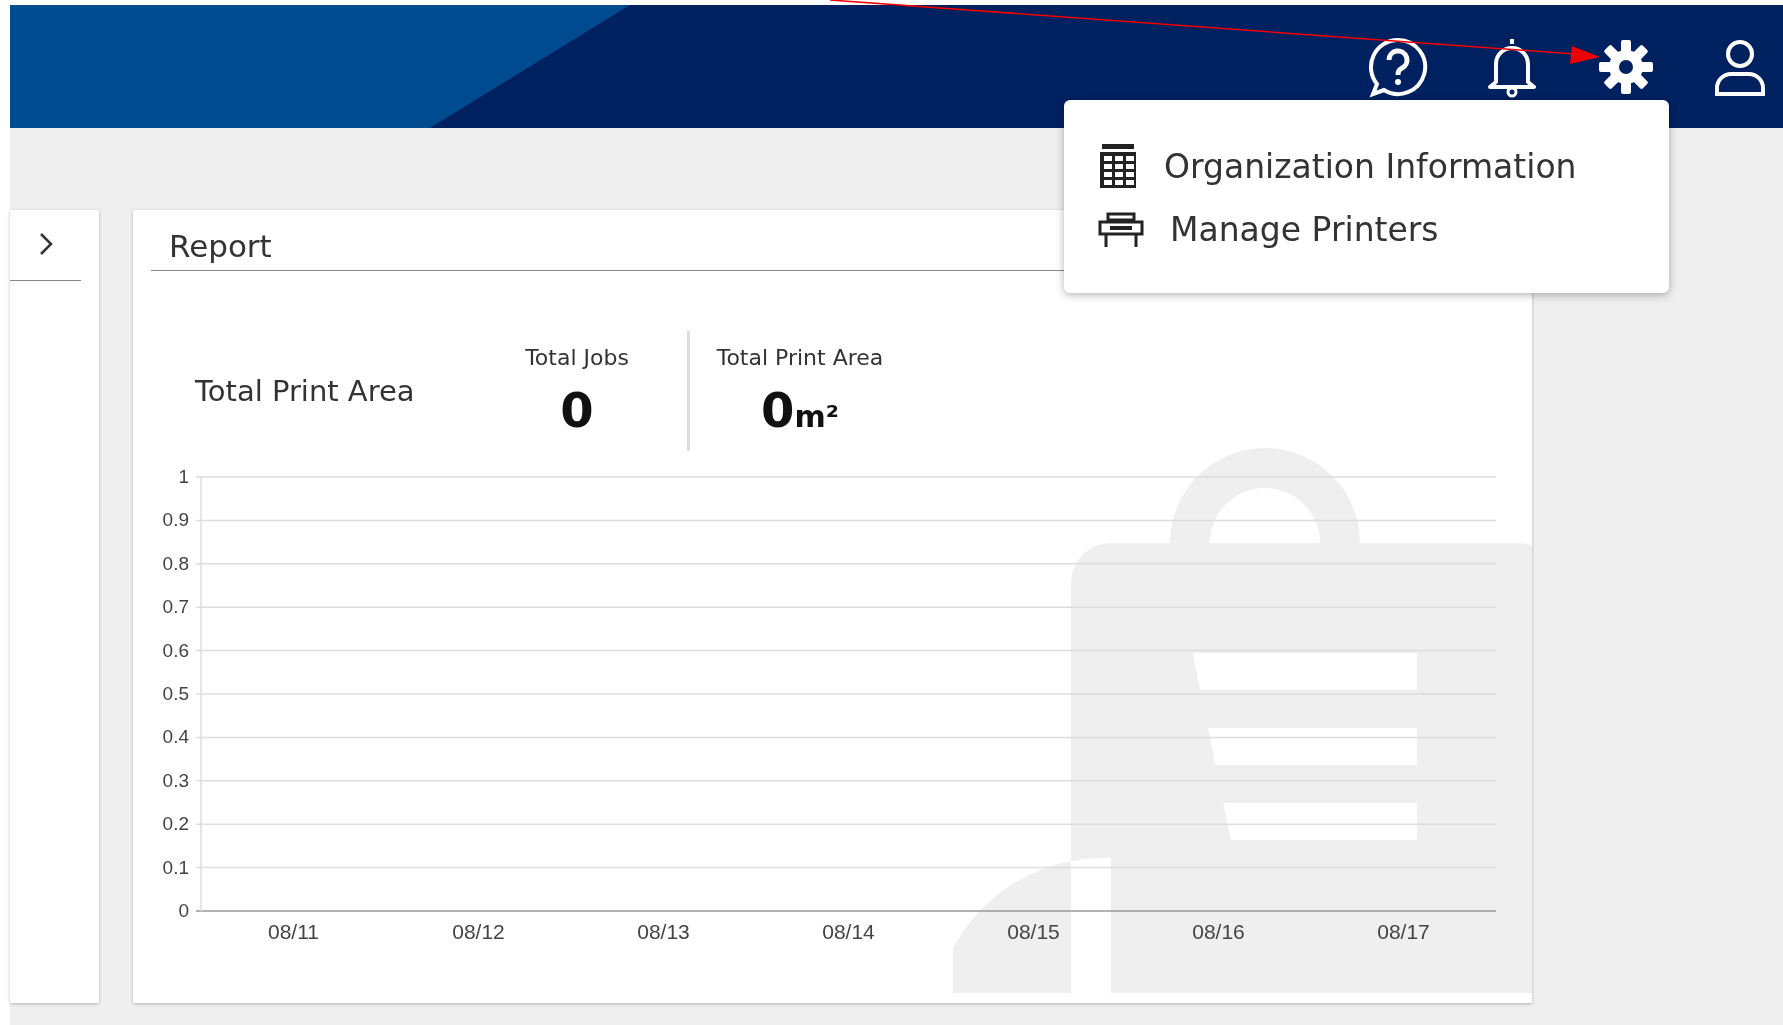 The height and width of the screenshot is (1025, 1783). What do you see at coordinates (800, 357) in the screenshot?
I see `stat-label: Total Print Area` at bounding box center [800, 357].